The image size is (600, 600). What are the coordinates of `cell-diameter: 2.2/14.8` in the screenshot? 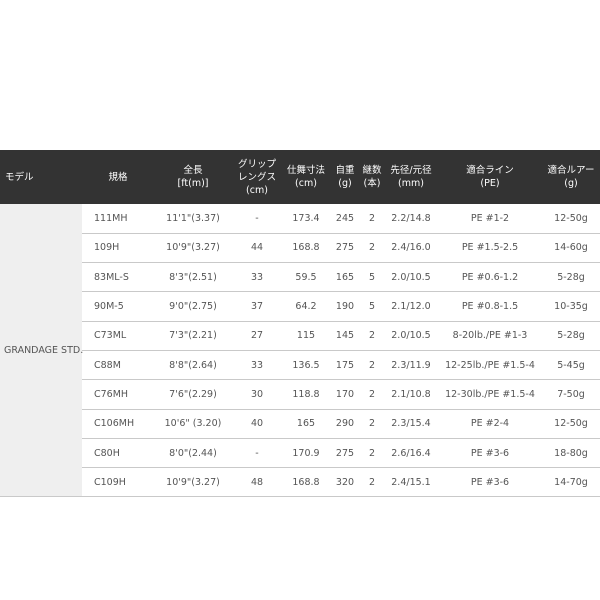 It's located at (411, 219).